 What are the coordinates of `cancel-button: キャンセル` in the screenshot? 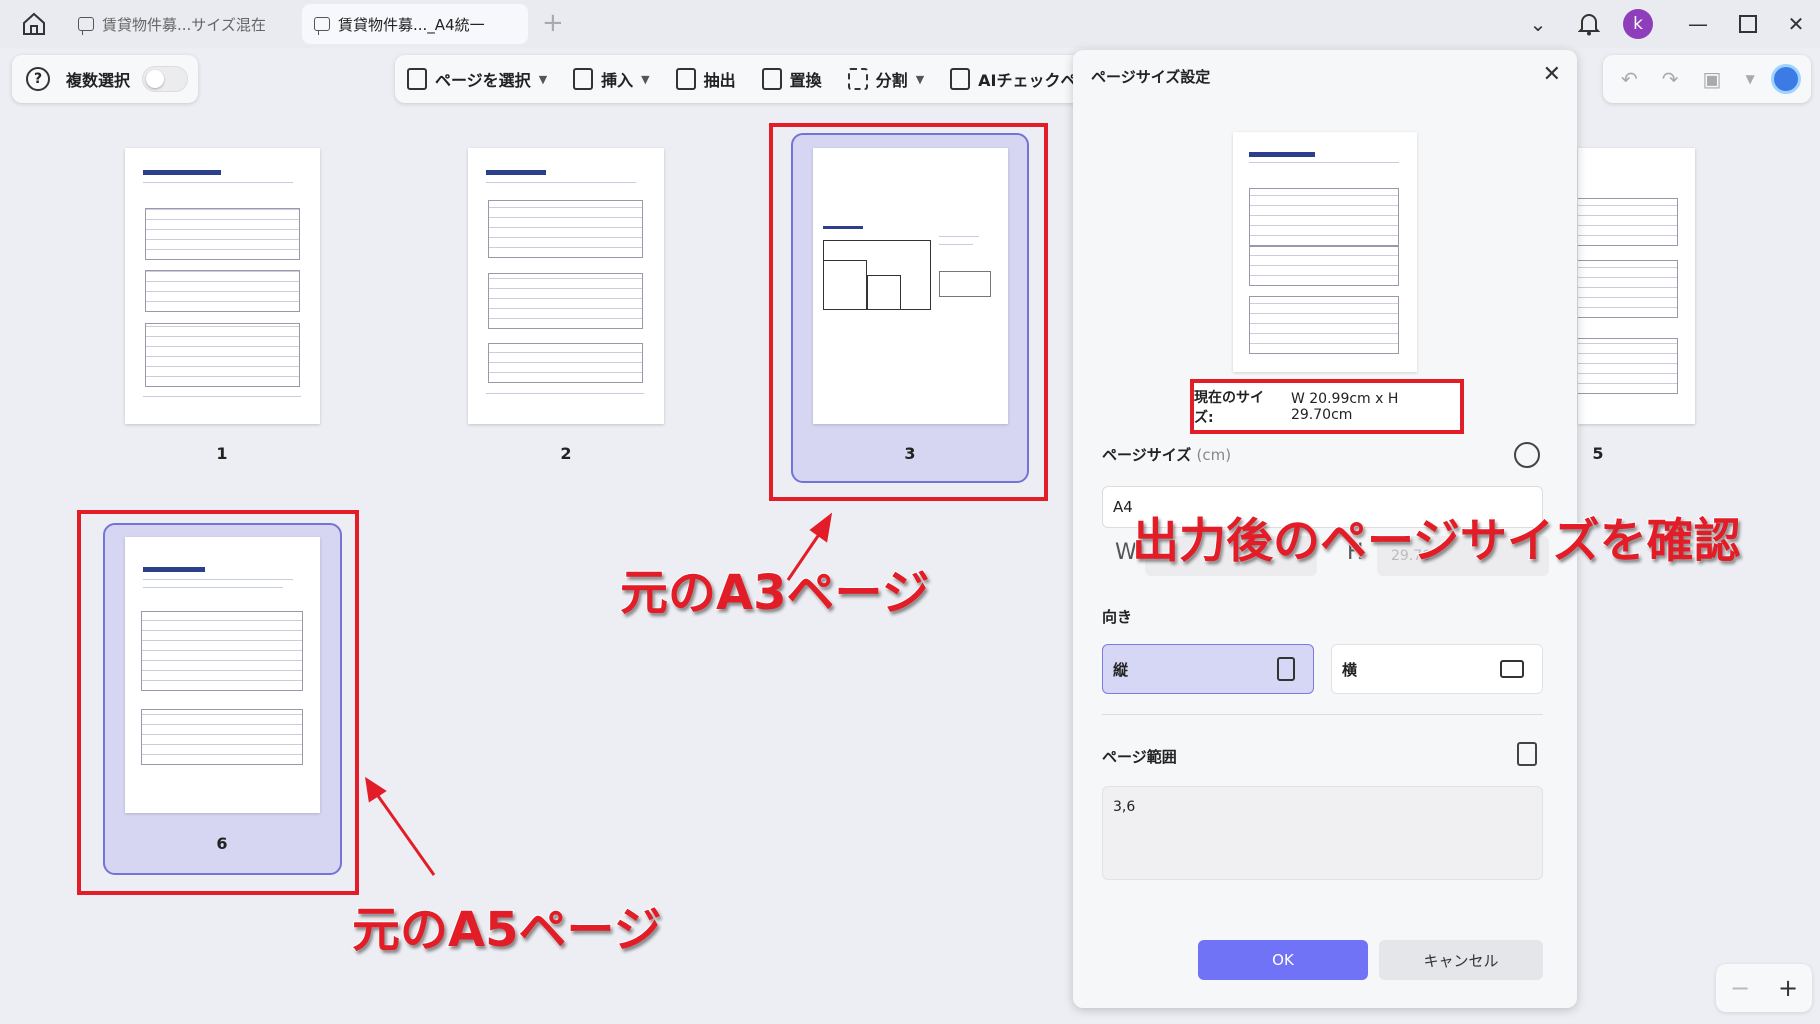 It's located at (1461, 960).